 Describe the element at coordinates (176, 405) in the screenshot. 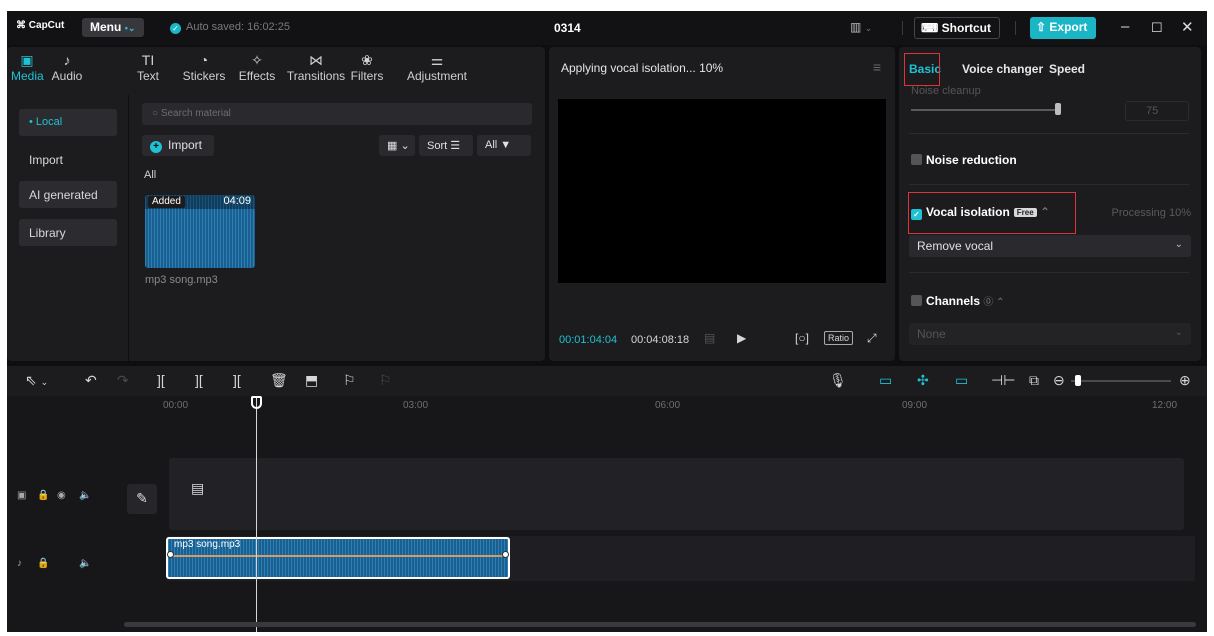

I see `ruler-tick: 00:00` at that location.